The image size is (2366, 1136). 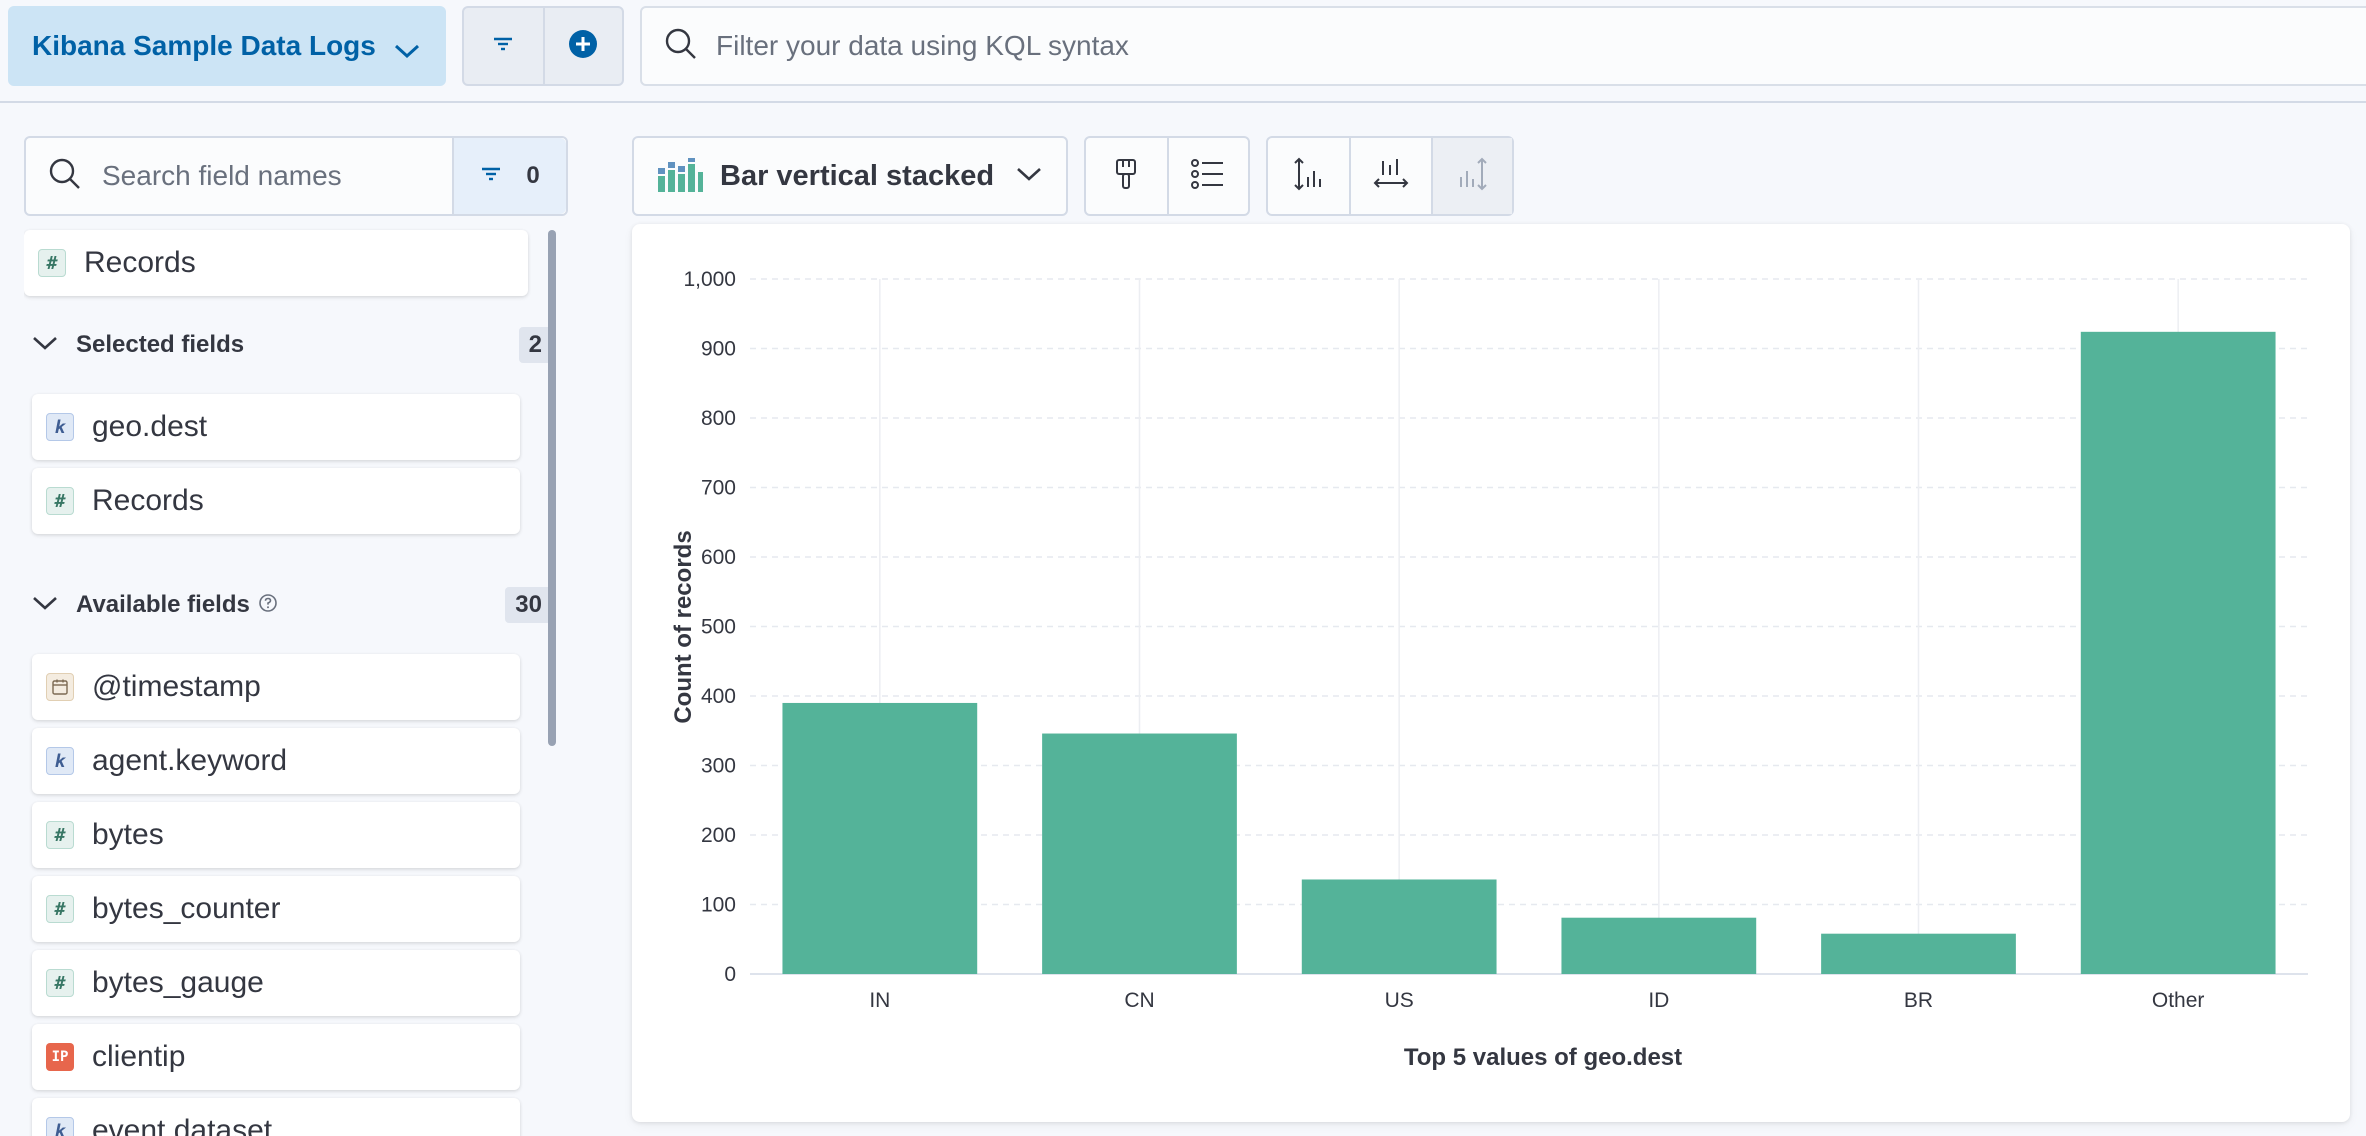 I want to click on legend-options-button, so click(x=1207, y=176).